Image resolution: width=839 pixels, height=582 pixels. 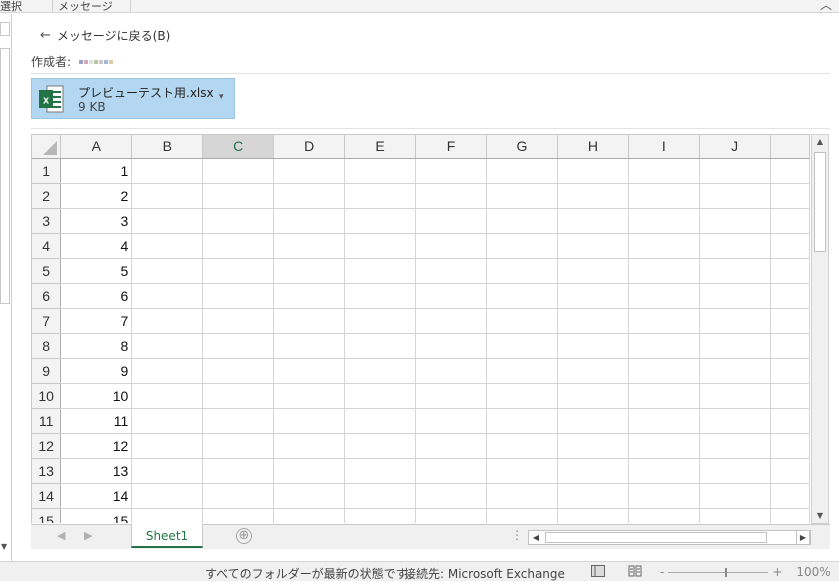 I want to click on chevron-down-icon: ▾, so click(x=221, y=97).